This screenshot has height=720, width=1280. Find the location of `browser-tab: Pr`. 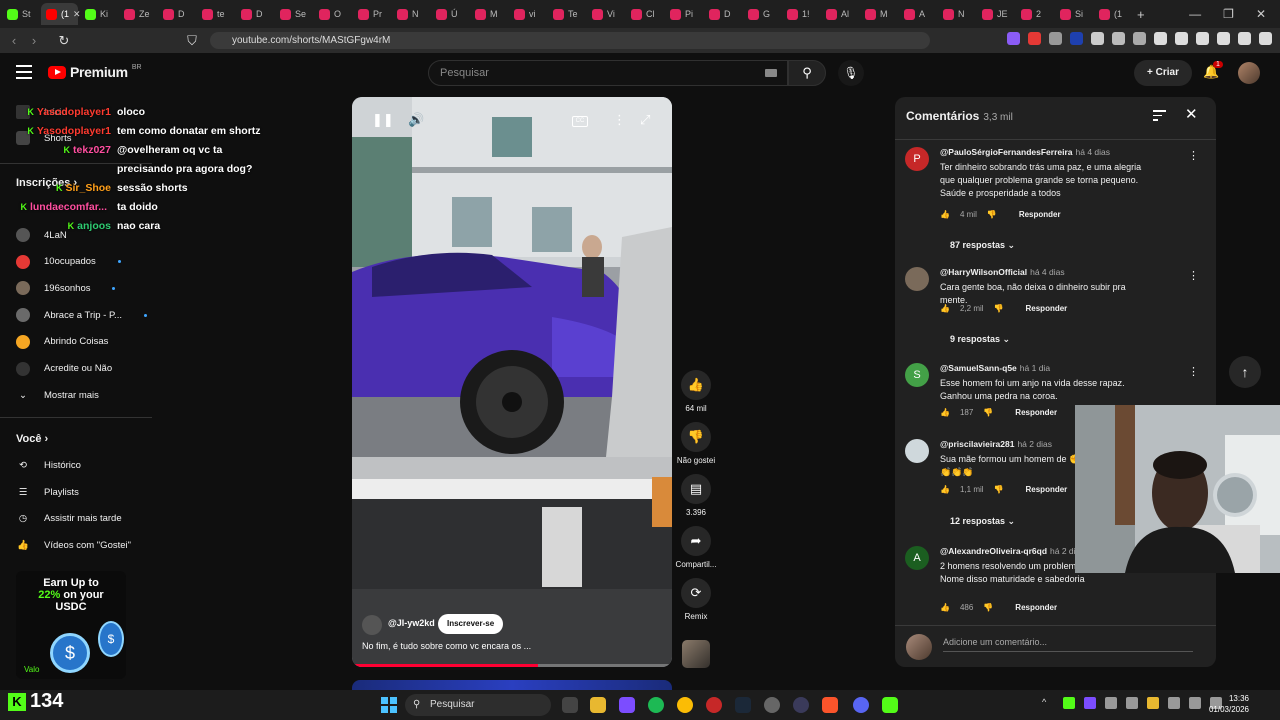

browser-tab: Pr is located at coordinates (371, 14).